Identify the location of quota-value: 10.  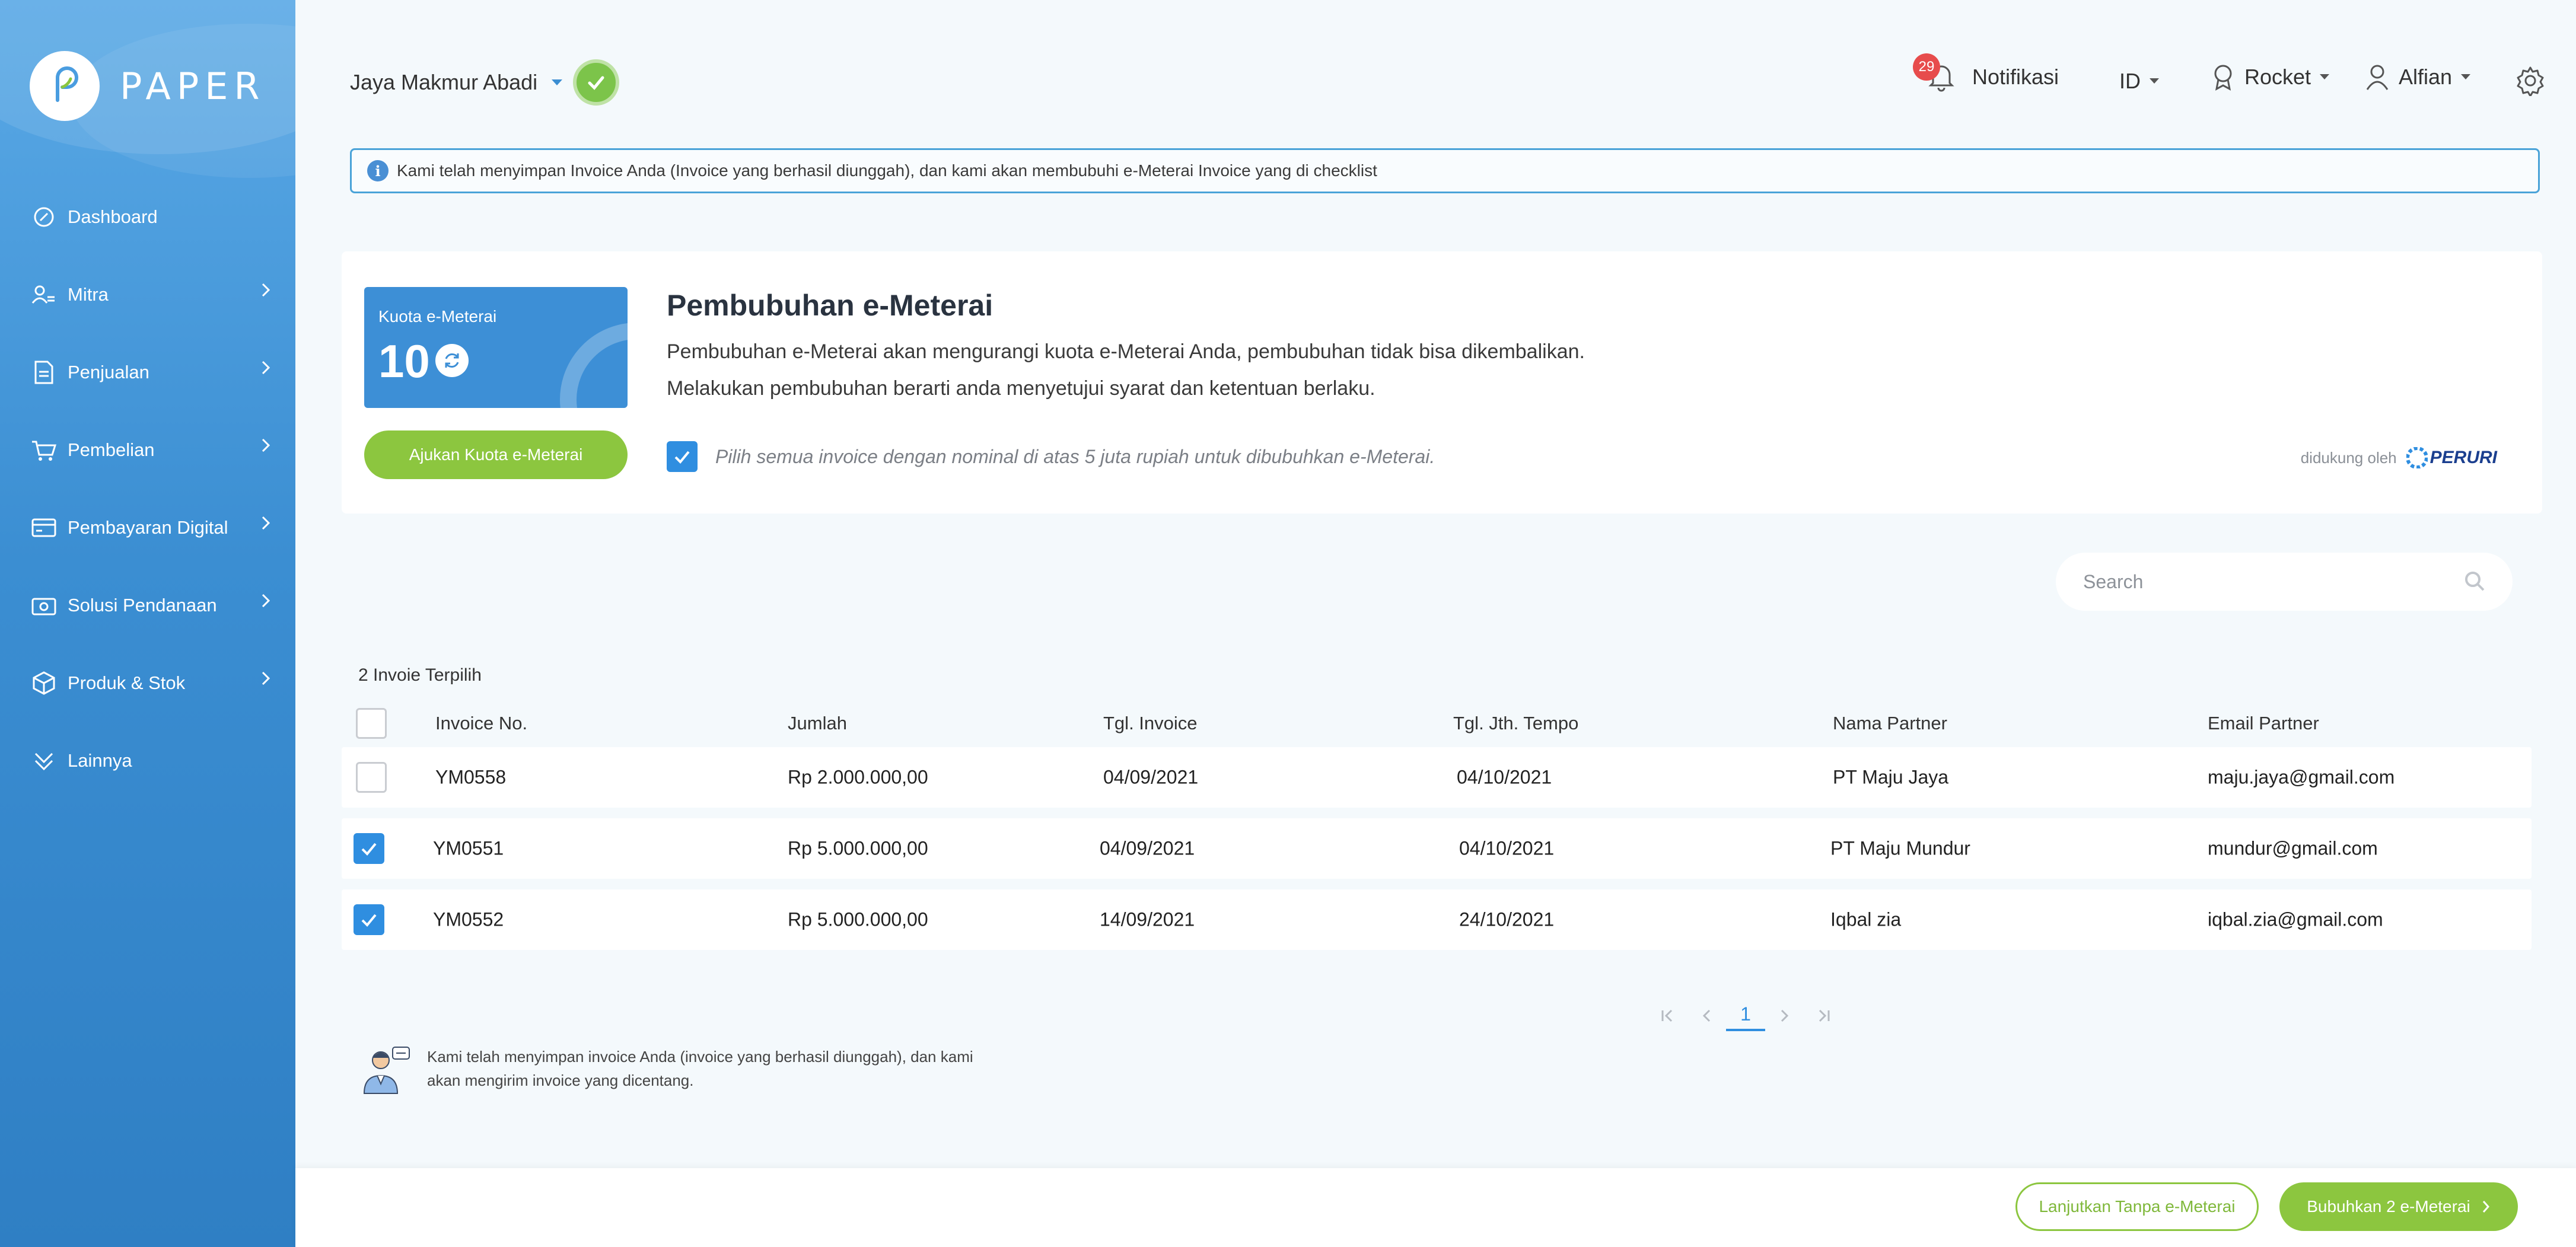
(404, 361).